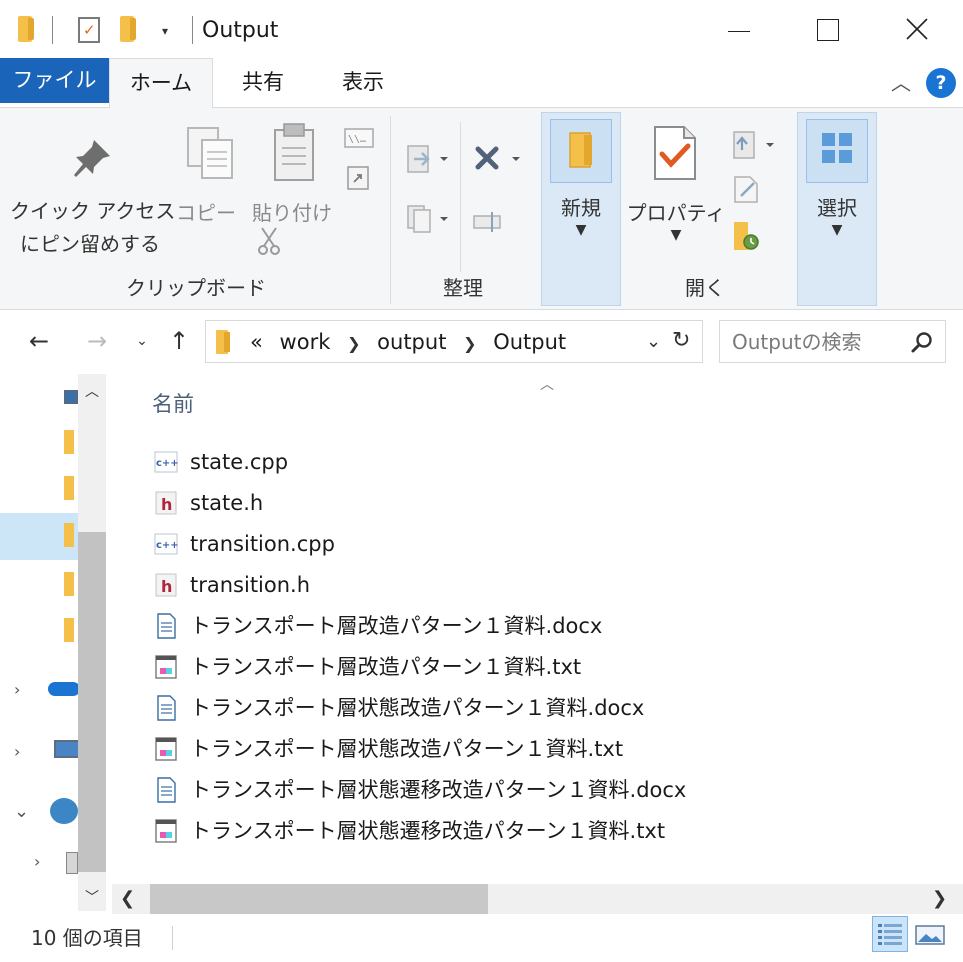 This screenshot has width=963, height=962. I want to click on details-view-icon, so click(890, 934).